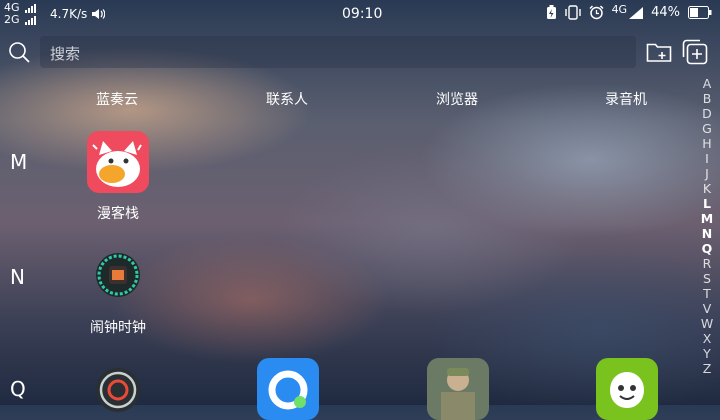 This screenshot has width=720, height=420. Describe the element at coordinates (707, 248) in the screenshot. I see `index-letter: Q` at that location.